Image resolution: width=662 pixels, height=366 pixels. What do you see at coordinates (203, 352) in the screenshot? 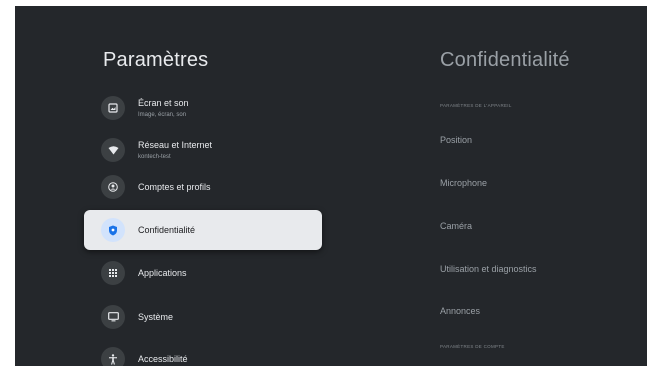
I see `menu-item-accessibilite: Accessibilité` at bounding box center [203, 352].